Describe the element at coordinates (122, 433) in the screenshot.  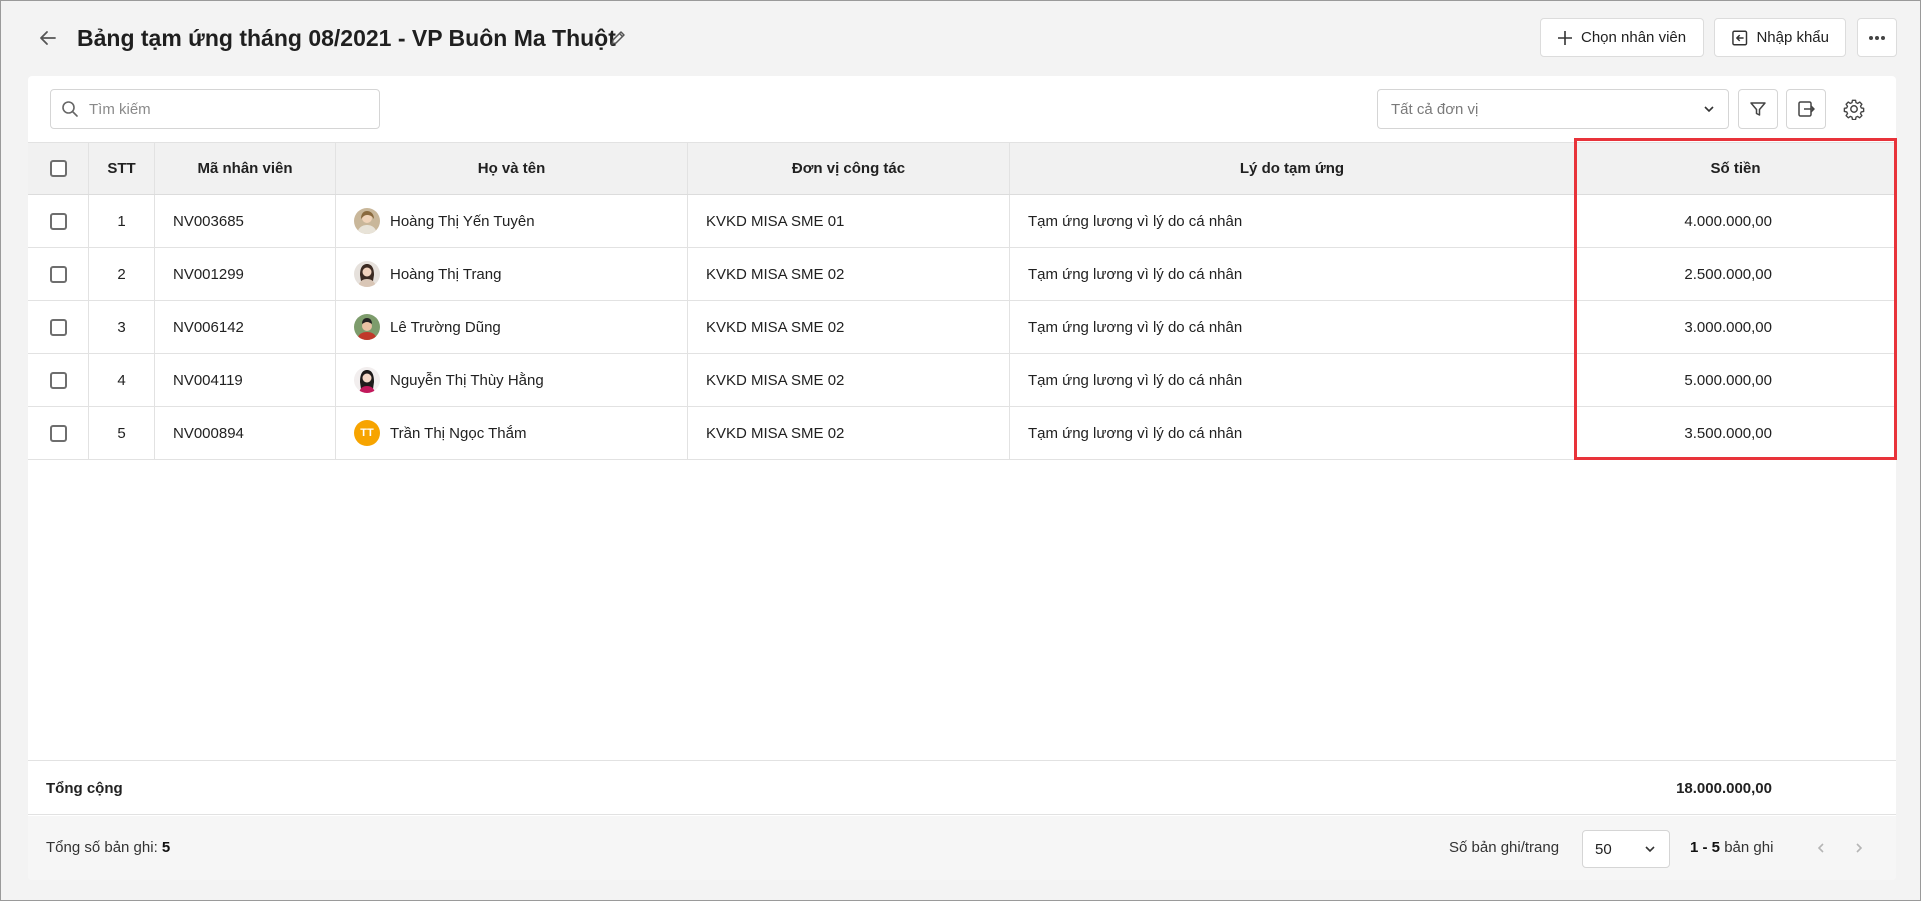
I see `row-stt: 5` at that location.